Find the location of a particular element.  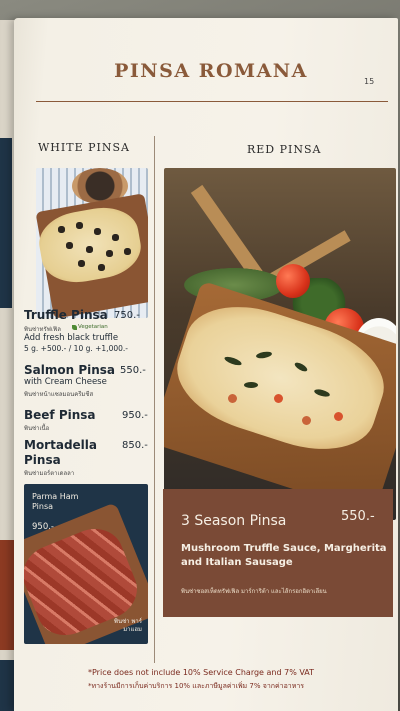

mortadella-pinsa-name-line2: Pinsa is located at coordinates (42, 460).